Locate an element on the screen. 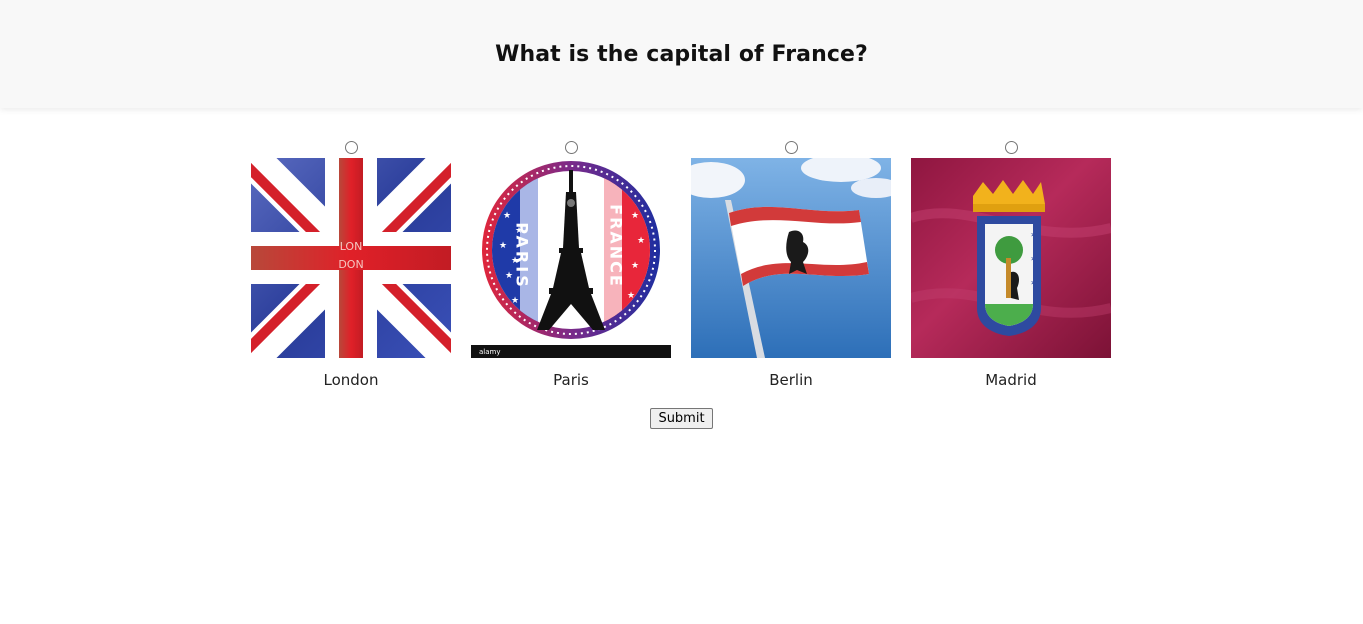 The height and width of the screenshot is (624, 1363). option-madrid: ✶ ✶ ✶ ✶ ✶ ✶ Madrid is located at coordinates (1011, 265).